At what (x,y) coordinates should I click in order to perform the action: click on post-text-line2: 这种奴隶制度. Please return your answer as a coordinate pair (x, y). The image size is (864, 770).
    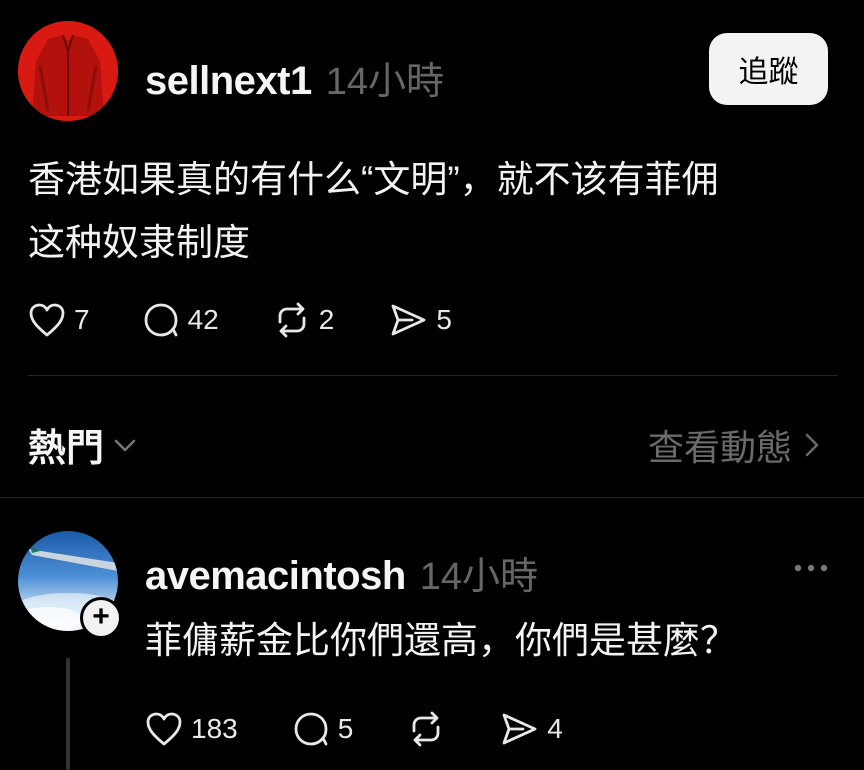
    Looking at the image, I should click on (139, 242).